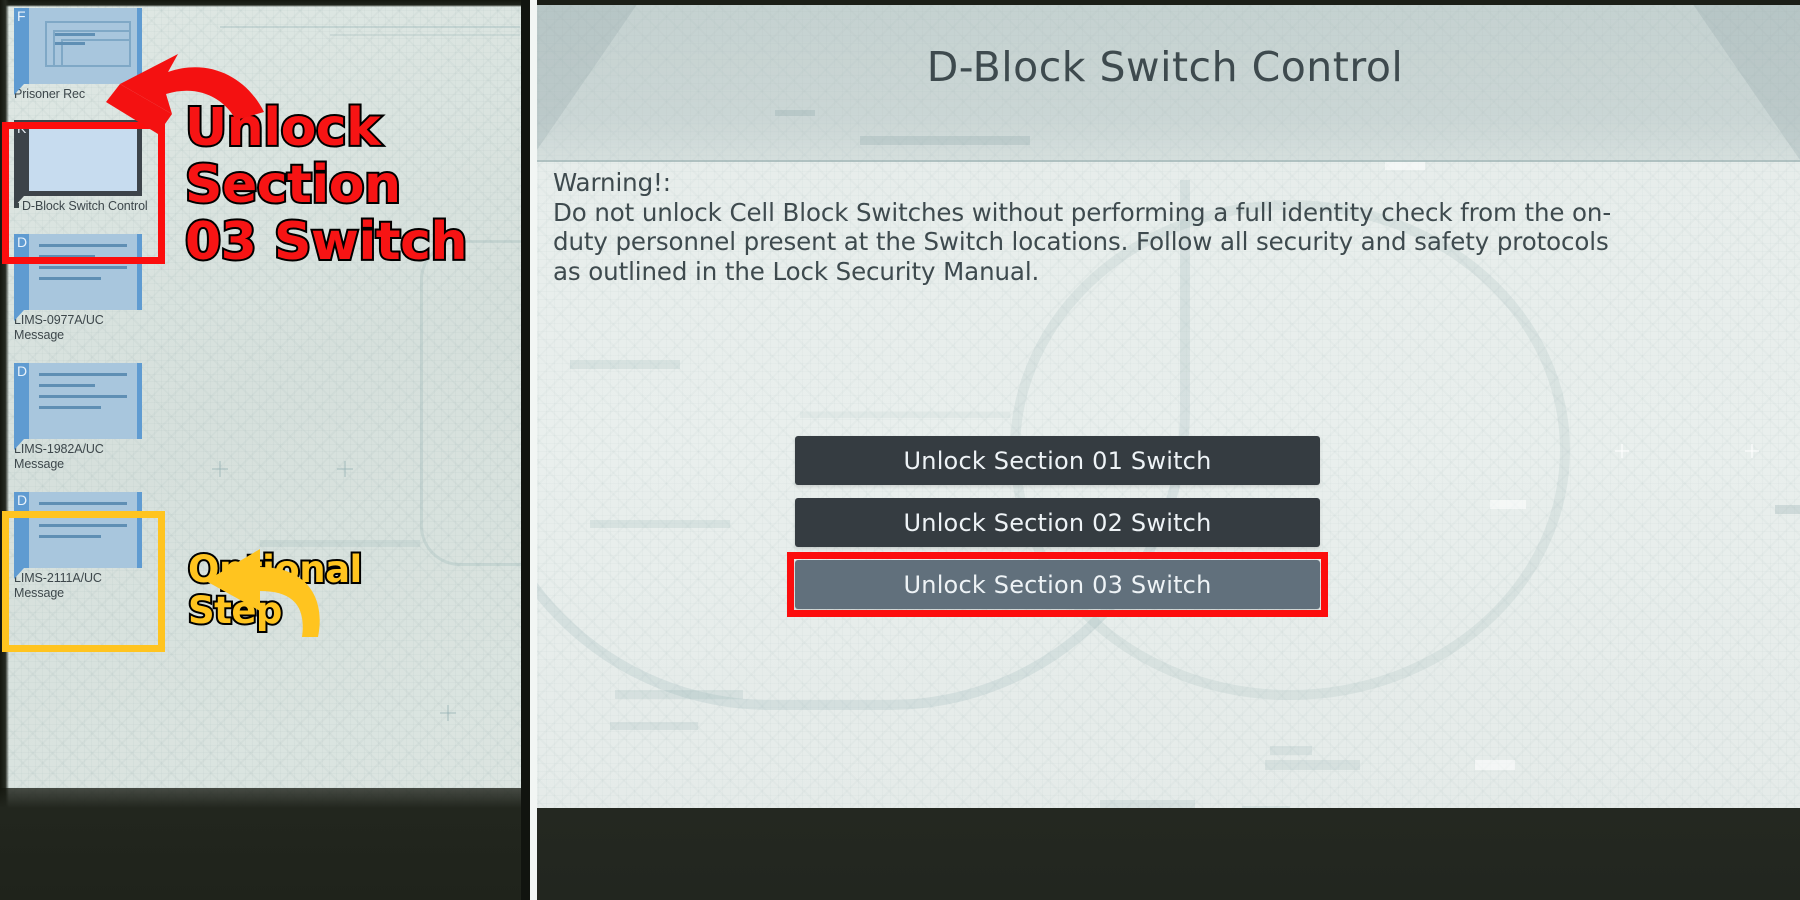 This screenshot has width=1800, height=900. Describe the element at coordinates (1057, 460) in the screenshot. I see `unlock-section-01-button: Unlock Section 01 Switch` at that location.